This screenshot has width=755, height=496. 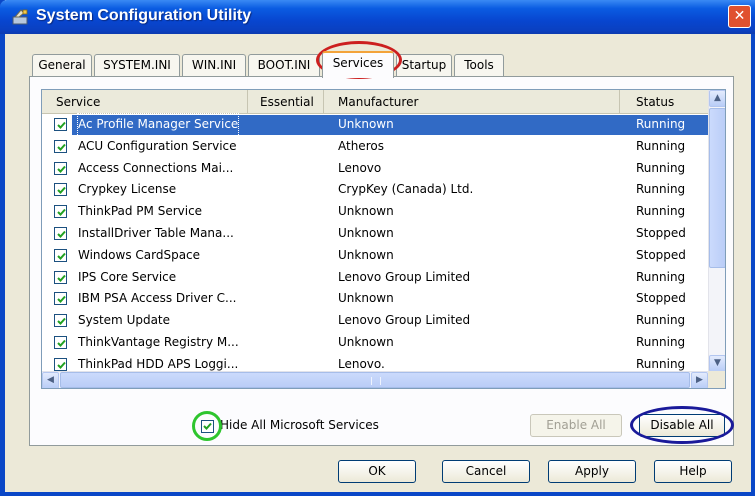 What do you see at coordinates (286, 102) in the screenshot?
I see `column-header-essential: Essential` at bounding box center [286, 102].